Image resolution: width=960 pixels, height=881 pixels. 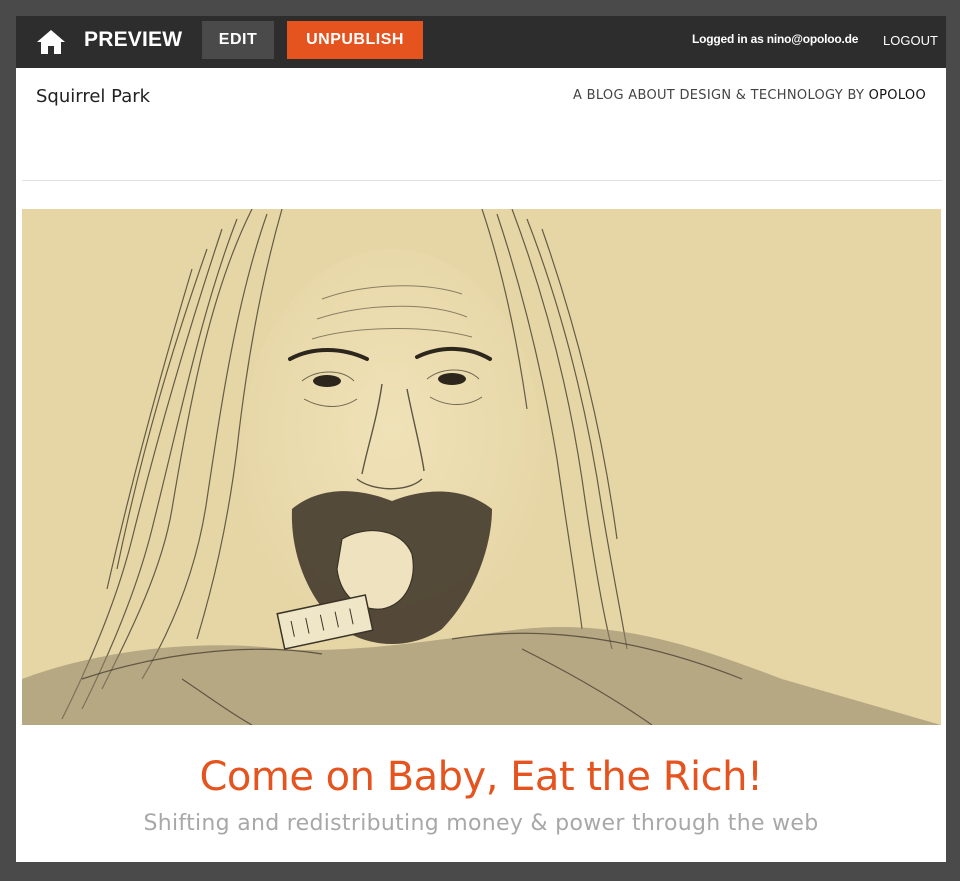 I want to click on blog-header, so click(x=482, y=124).